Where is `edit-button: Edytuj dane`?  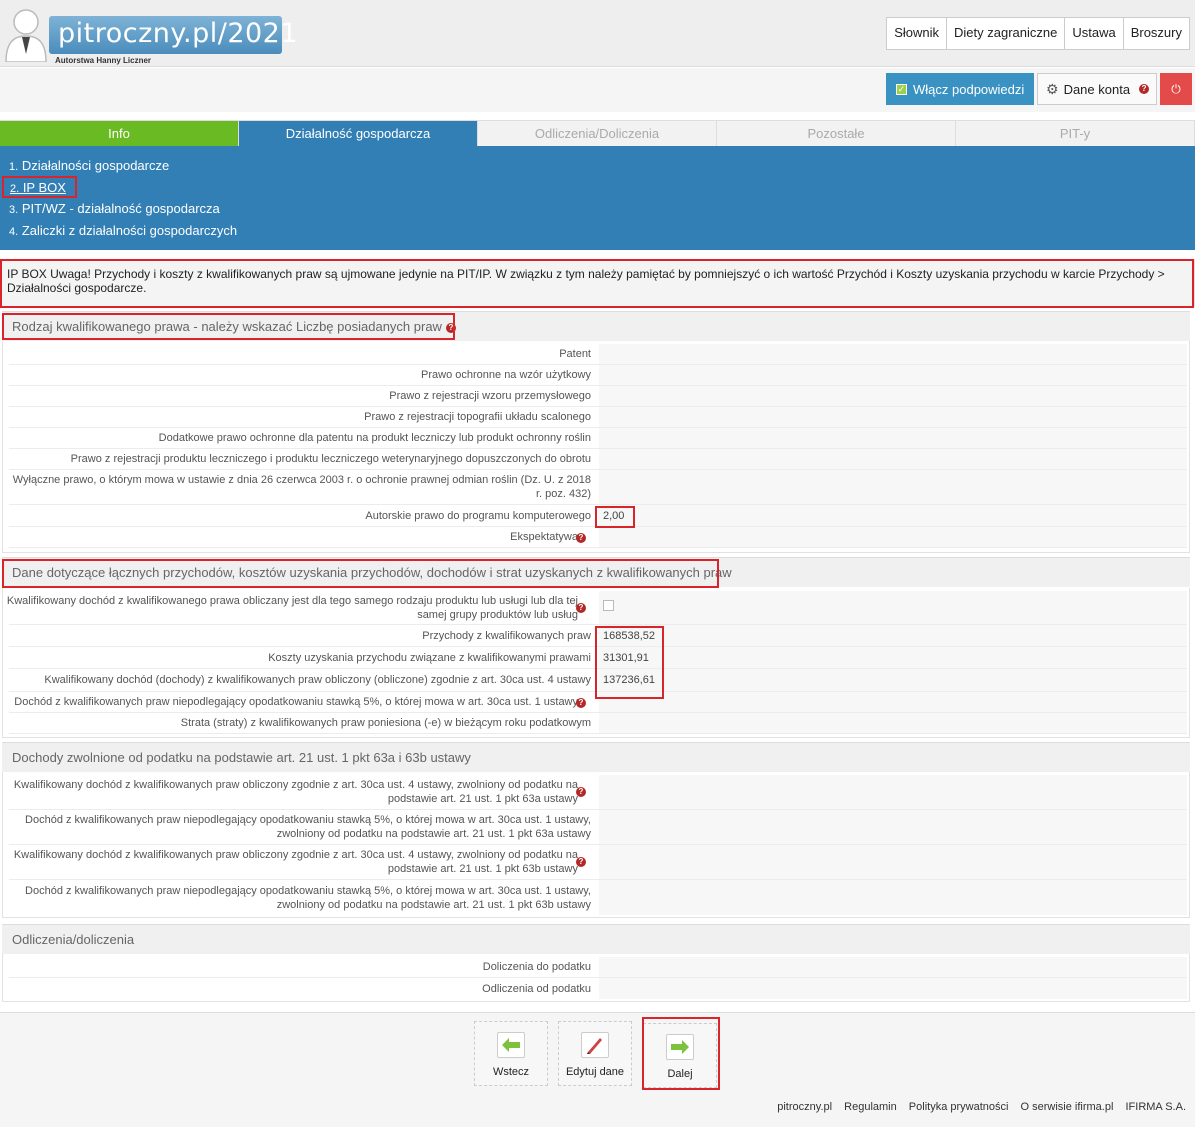 edit-button: Edytuj dane is located at coordinates (595, 1053).